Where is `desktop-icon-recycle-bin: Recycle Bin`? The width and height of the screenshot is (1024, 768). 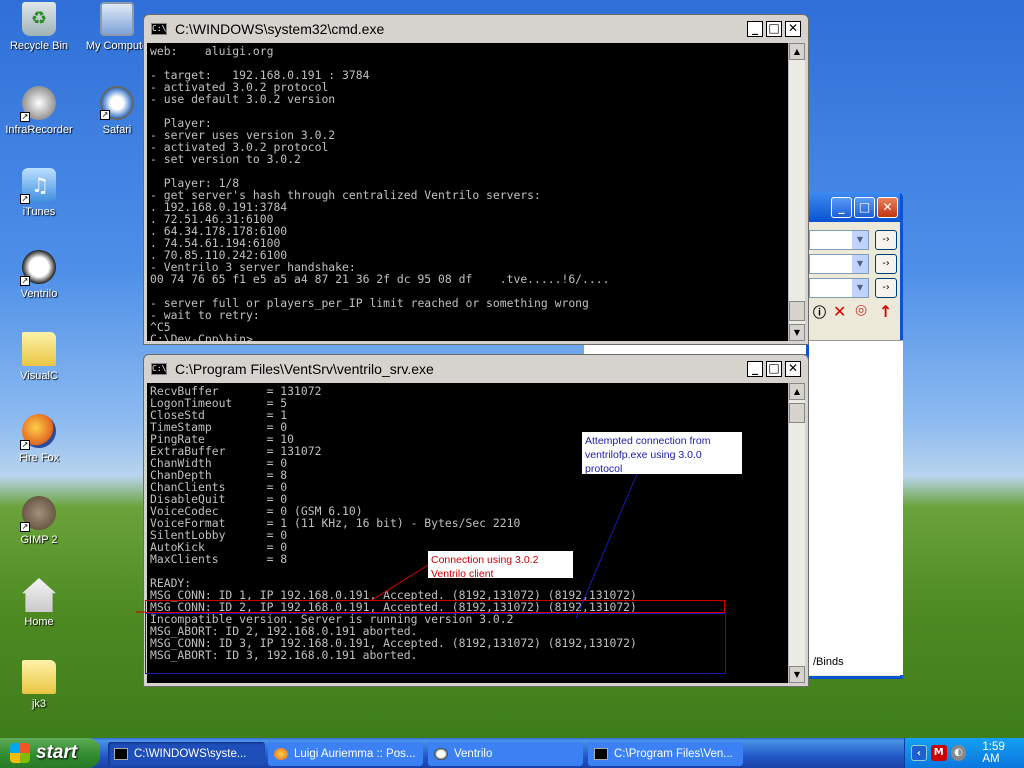
desktop-icon-recycle-bin: Recycle Bin is located at coordinates (39, 27).